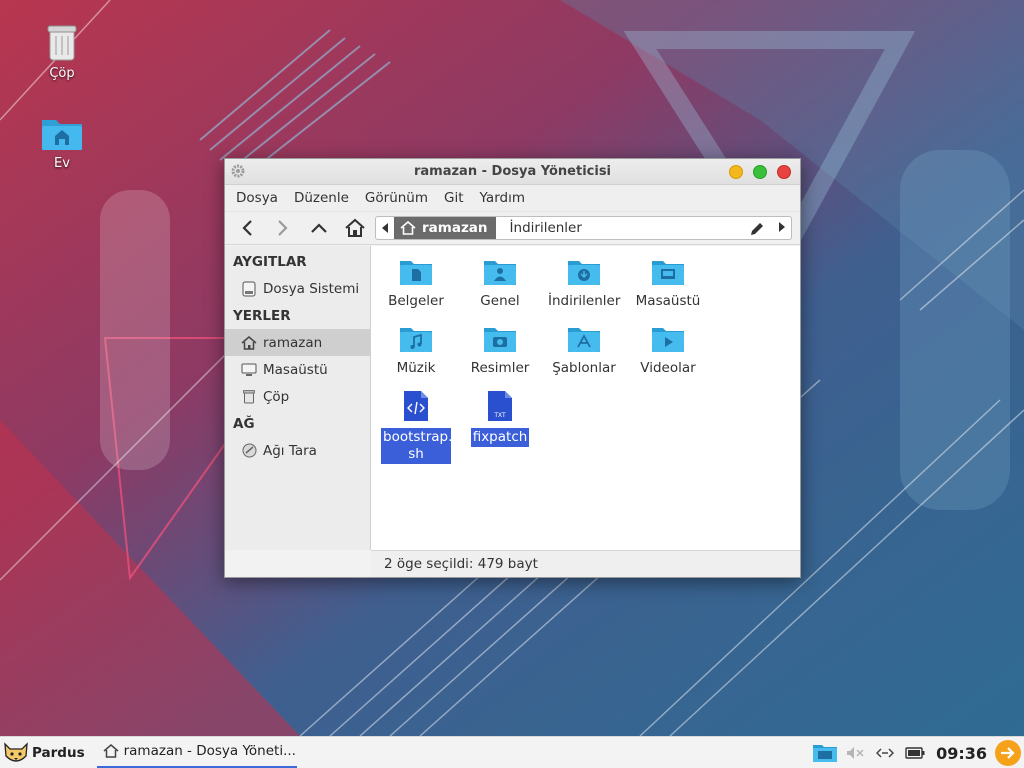 Image resolution: width=1024 pixels, height=768 pixels. Describe the element at coordinates (416, 301) in the screenshot. I see `file-name: Belgeler` at that location.